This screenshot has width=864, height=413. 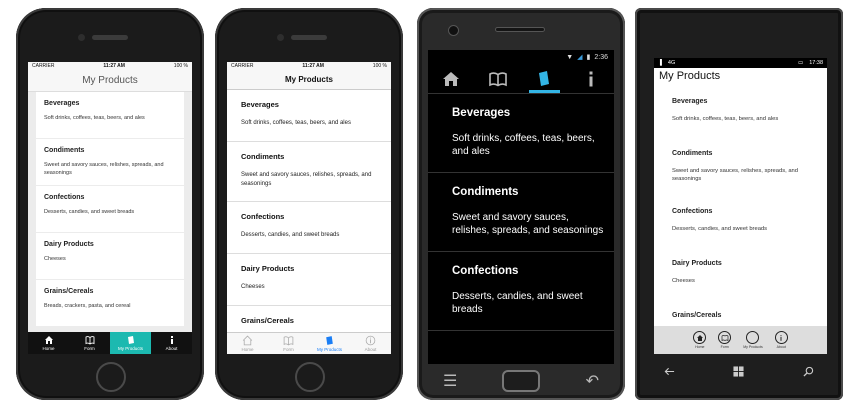 I want to click on status-bar: ▐ 4G ▭ 17:38, so click(x=740, y=63).